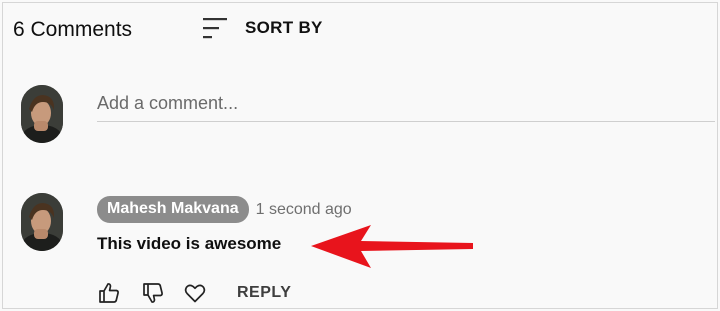 This screenshot has width=720, height=311. I want to click on add-comment-input, so click(406, 103).